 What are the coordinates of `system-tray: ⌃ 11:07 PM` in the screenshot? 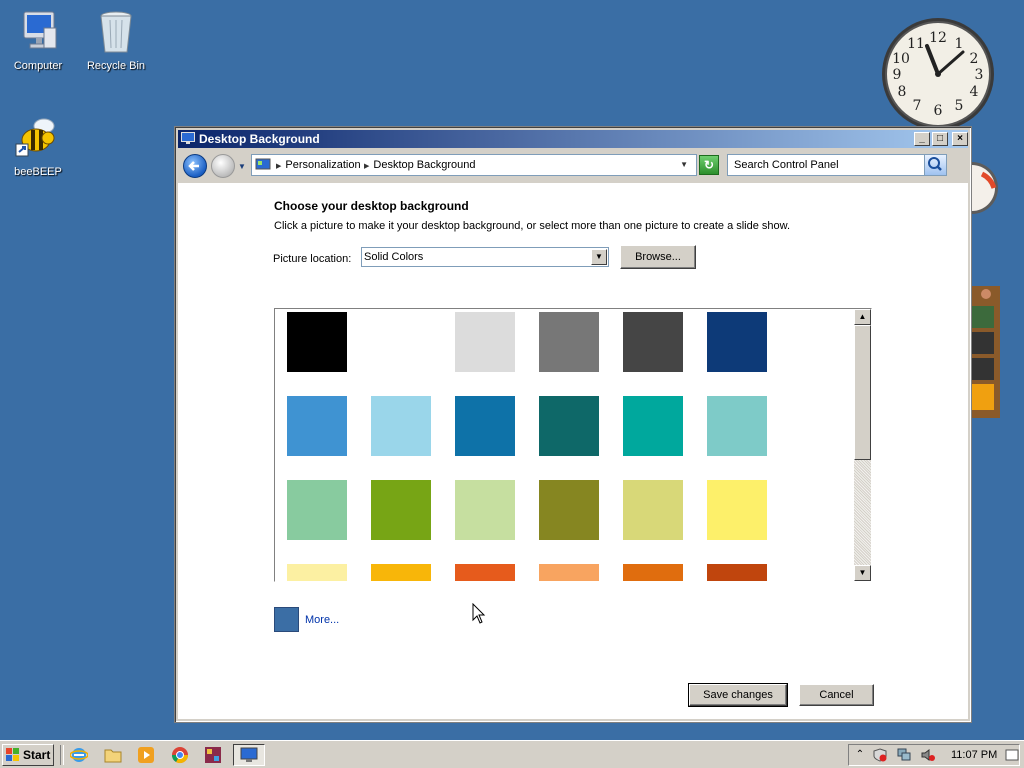 It's located at (934, 755).